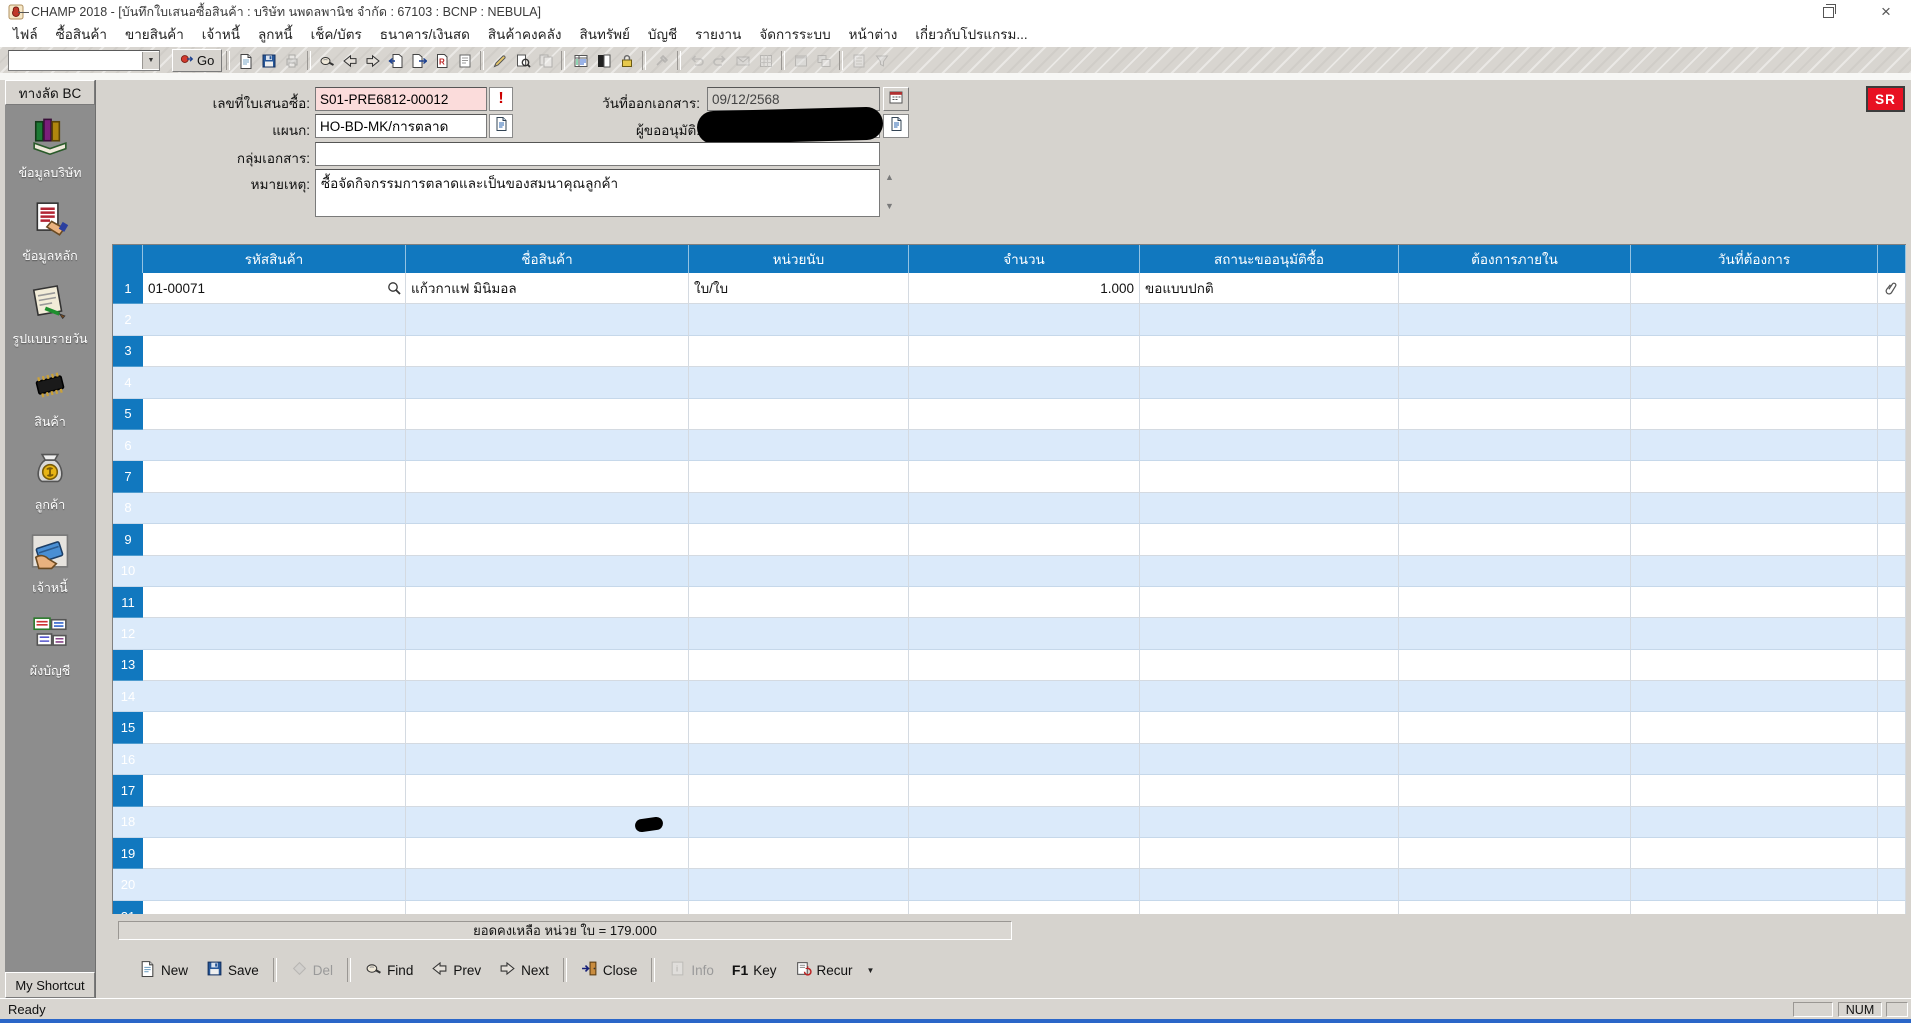  I want to click on row-number: 20, so click(128, 885).